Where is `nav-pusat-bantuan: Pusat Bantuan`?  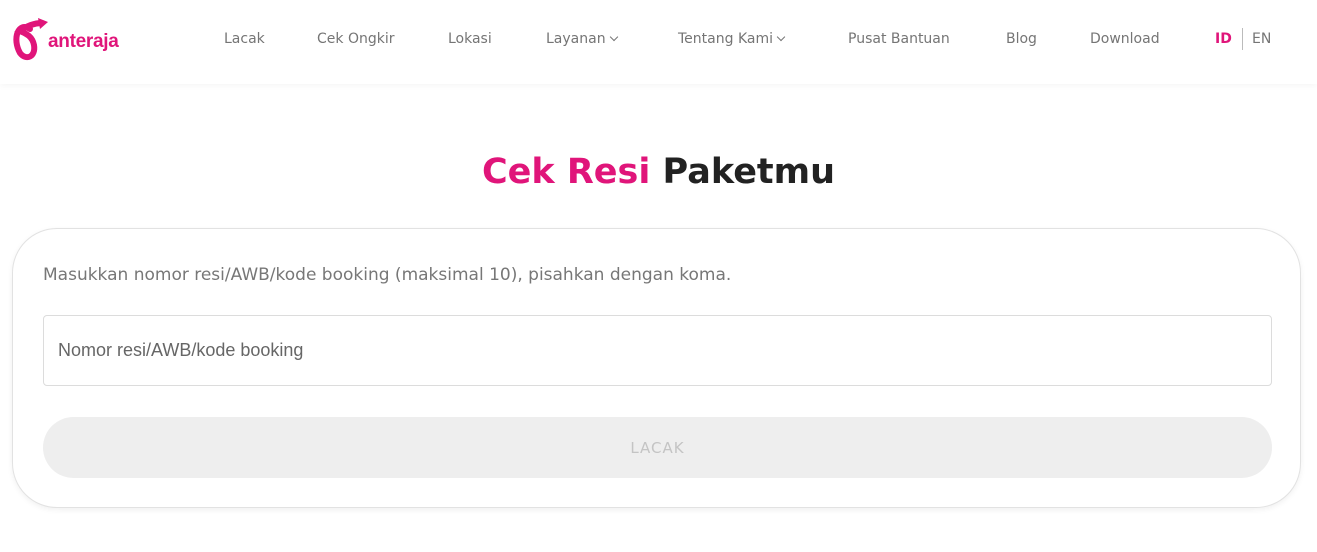 nav-pusat-bantuan: Pusat Bantuan is located at coordinates (899, 39).